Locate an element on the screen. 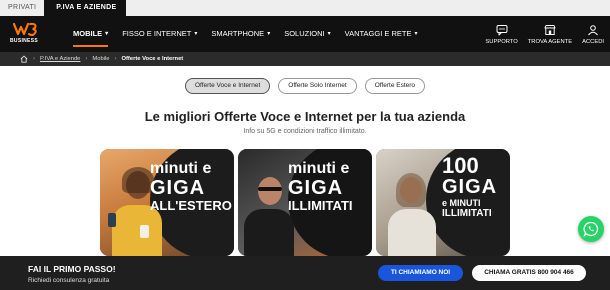 The image size is (610, 290). person-image is located at coordinates (270, 191).